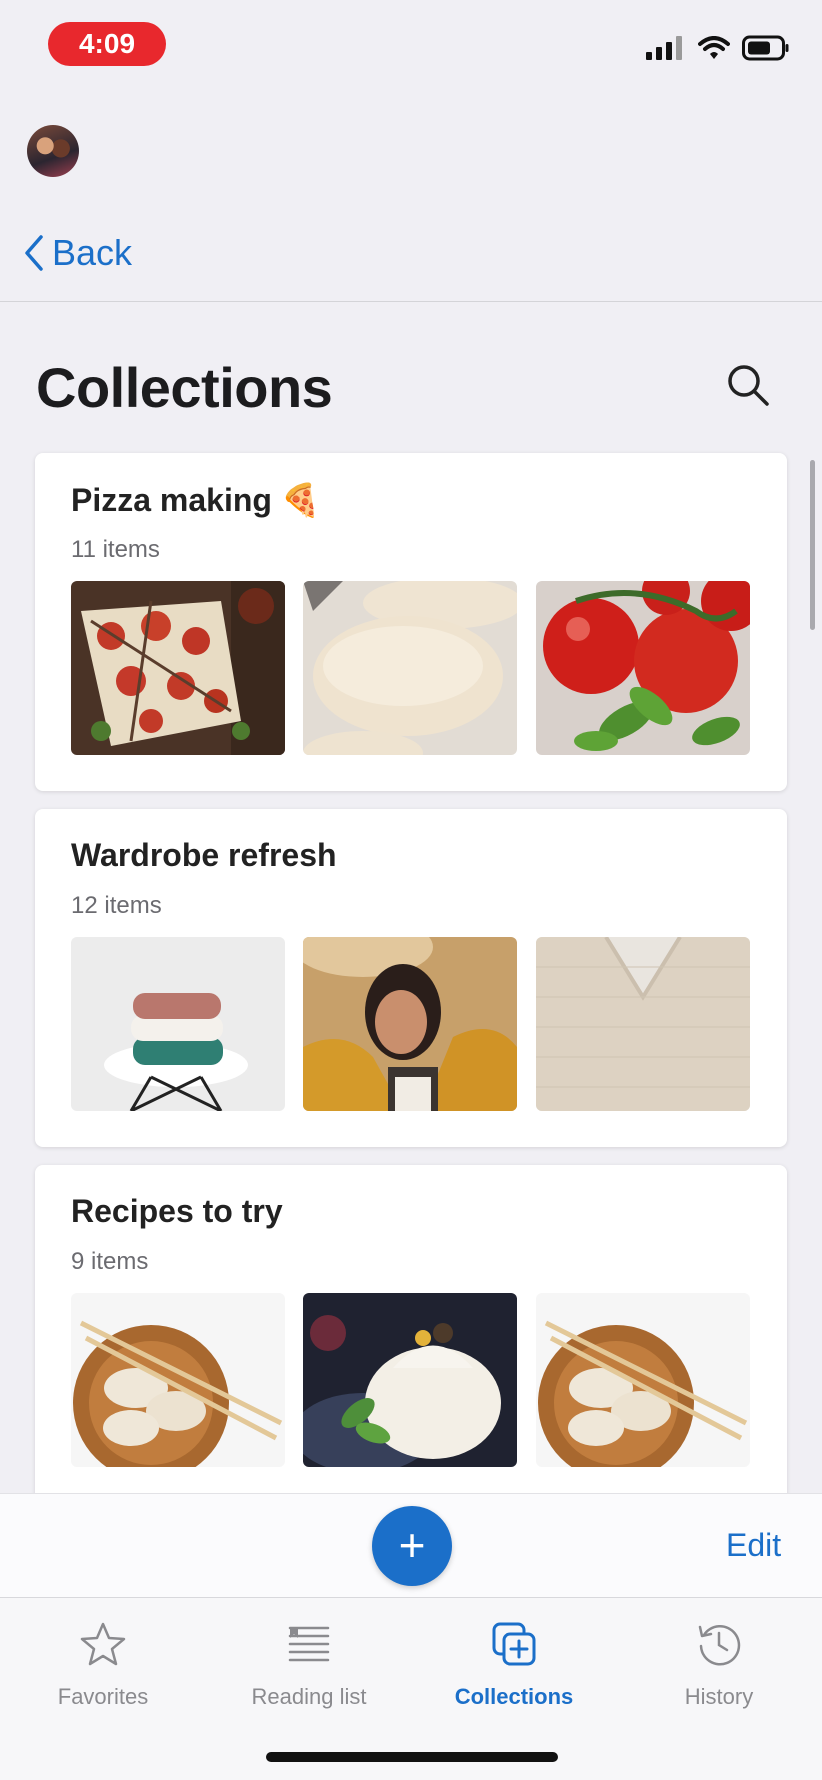  Describe the element at coordinates (643, 1380) in the screenshot. I see `thumbnail-dumplings-2-image` at that location.